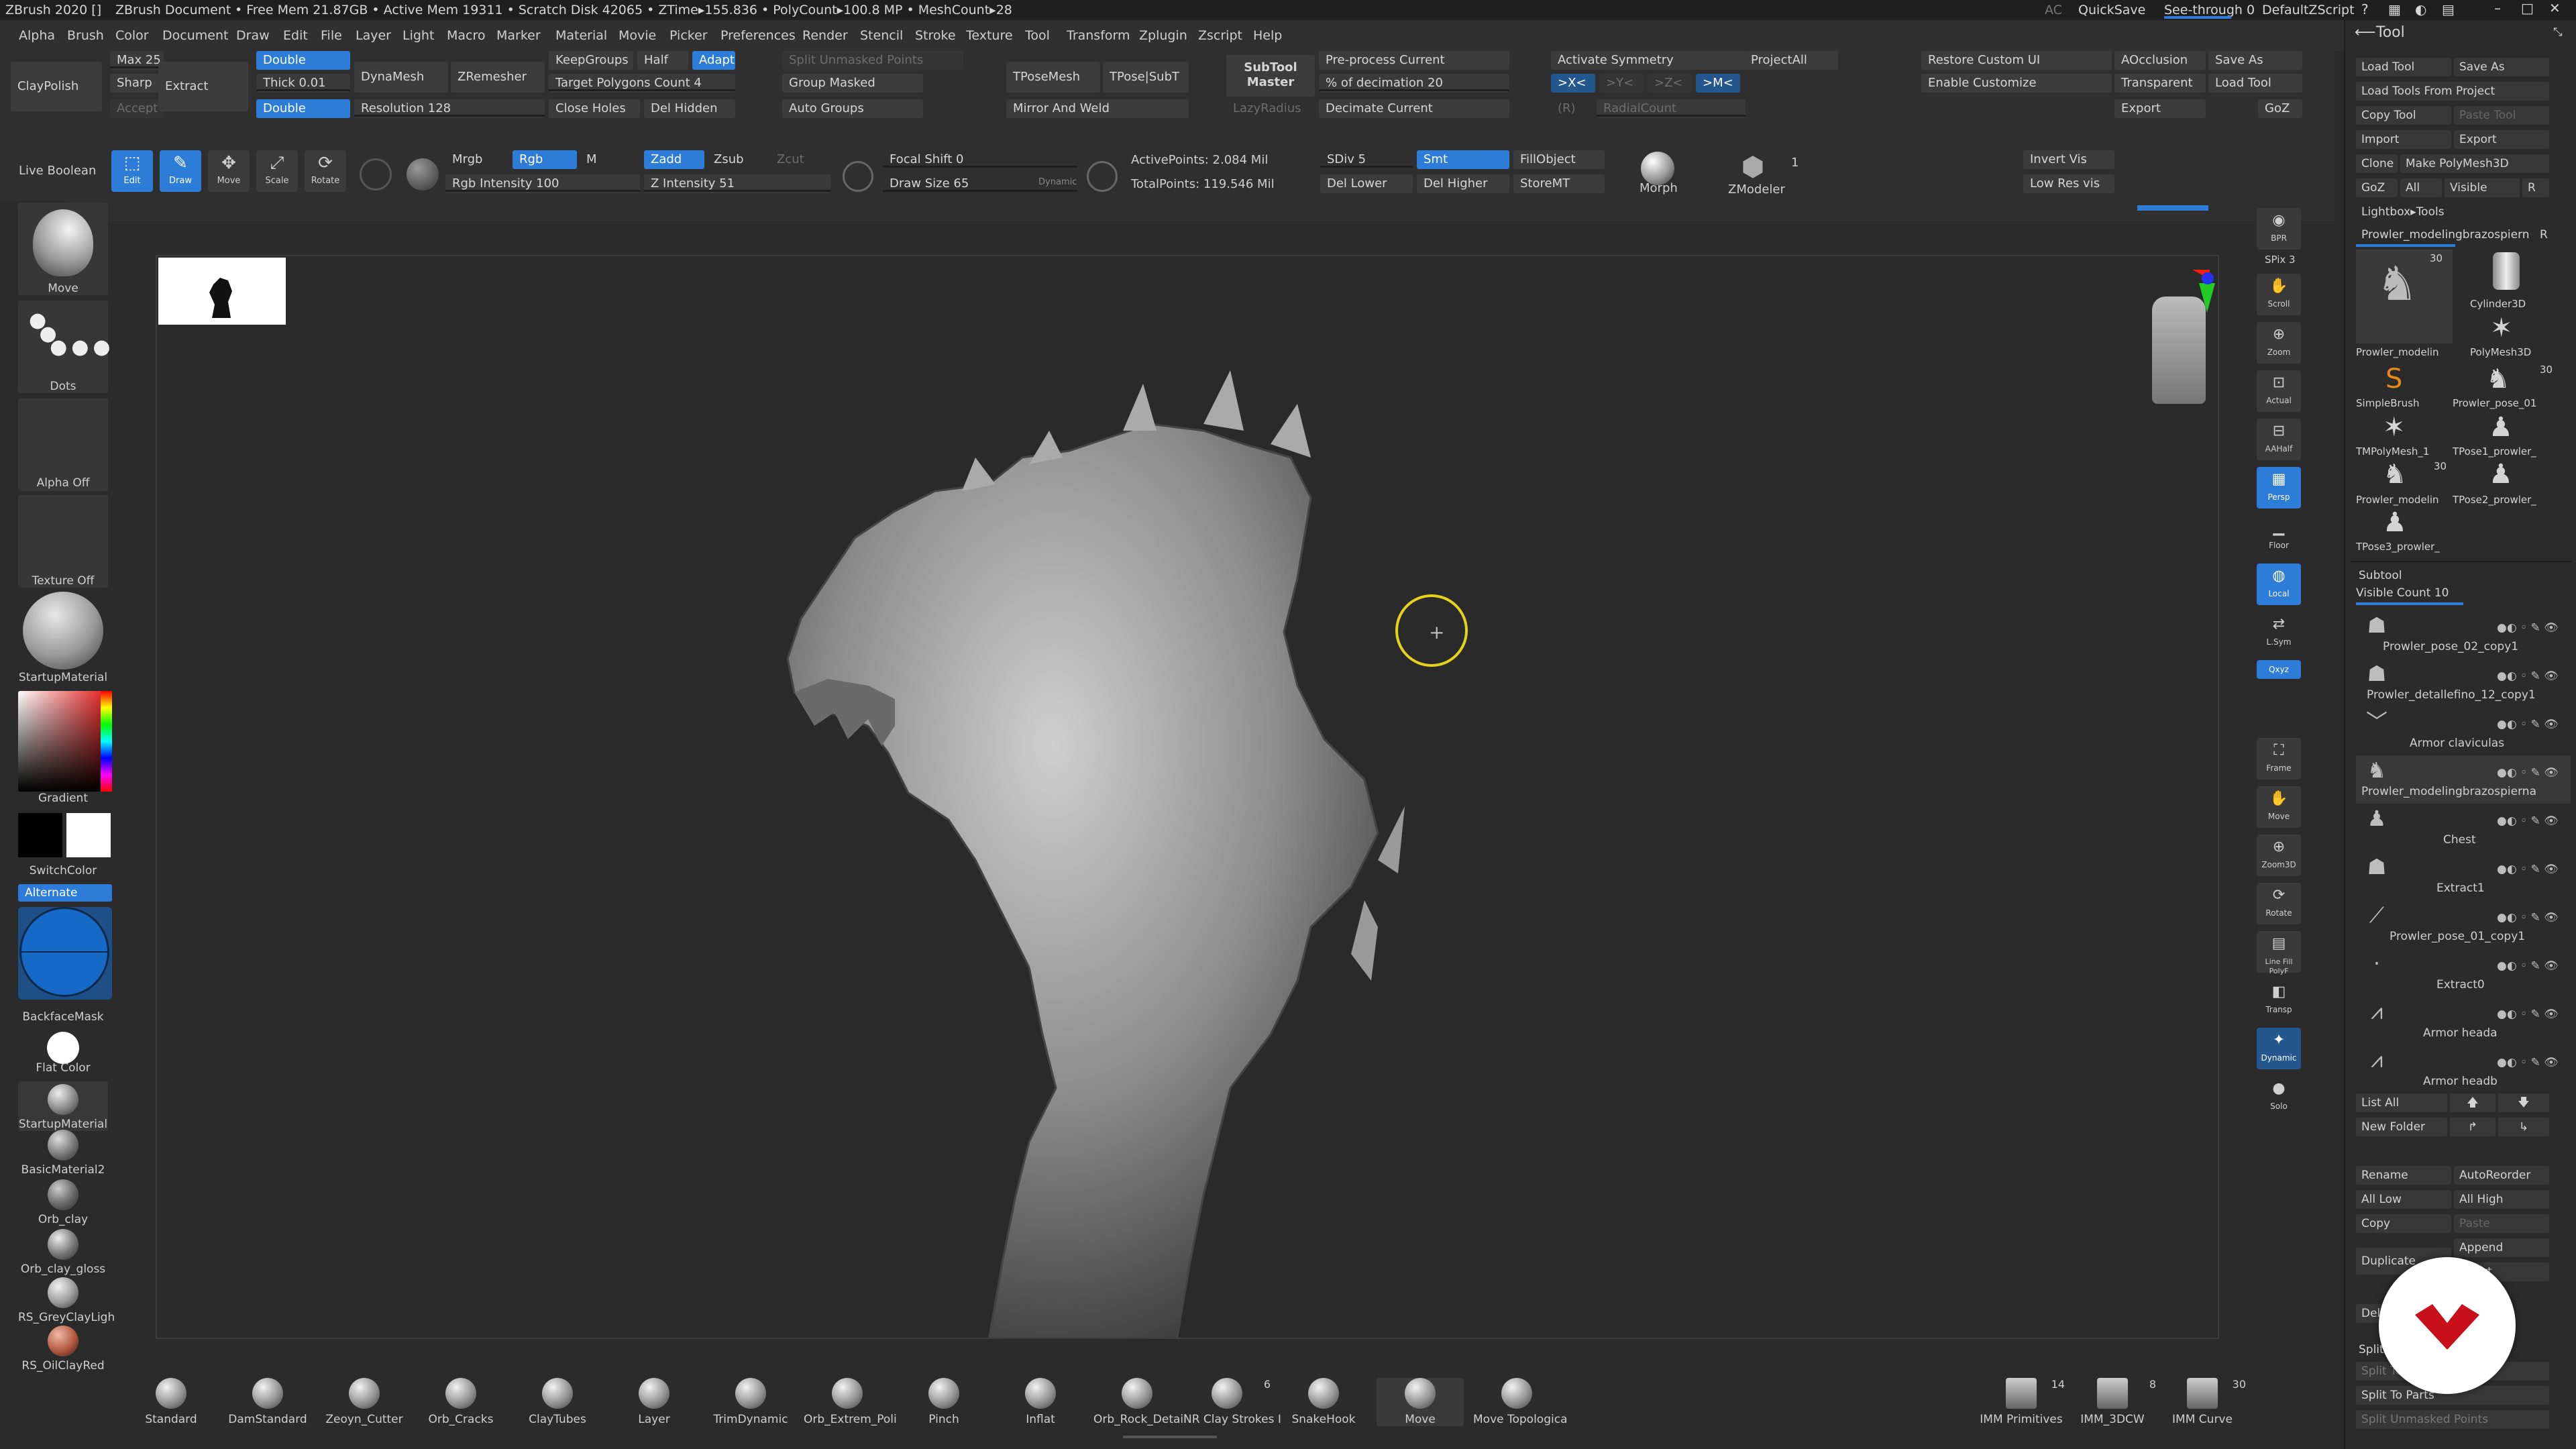  What do you see at coordinates (132, 171) in the screenshot?
I see `edit-mode-button: ⬚ Edit` at bounding box center [132, 171].